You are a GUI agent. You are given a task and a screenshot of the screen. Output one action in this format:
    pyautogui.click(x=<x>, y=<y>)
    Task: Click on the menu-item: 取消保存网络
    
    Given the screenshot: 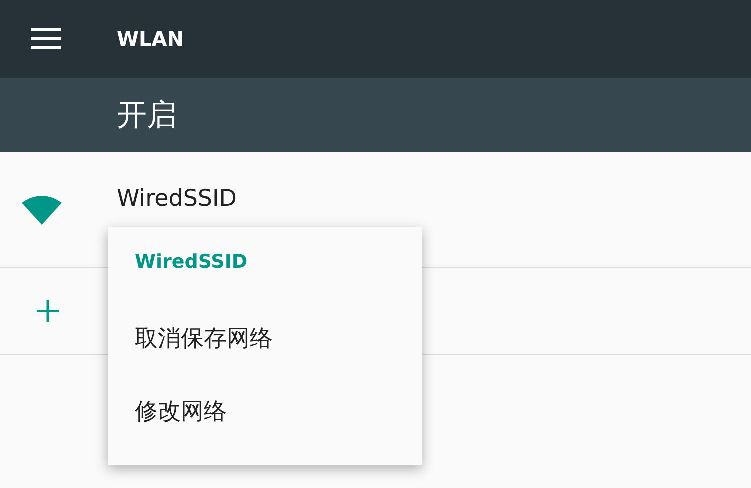 What is the action you would take?
    pyautogui.click(x=265, y=339)
    